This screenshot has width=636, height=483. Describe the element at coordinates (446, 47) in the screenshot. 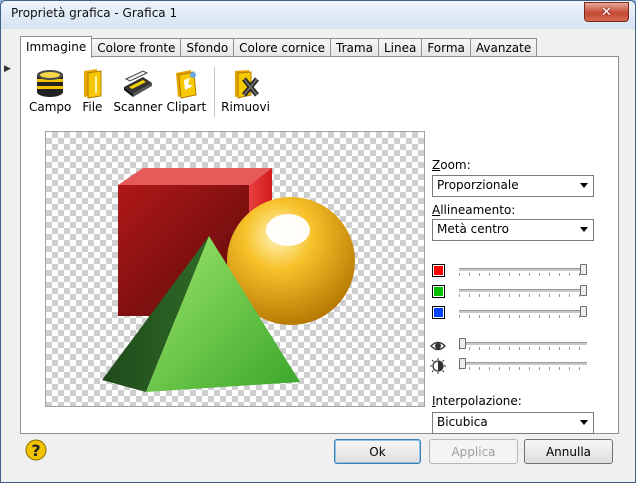

I see `tab-forma: Forma` at that location.